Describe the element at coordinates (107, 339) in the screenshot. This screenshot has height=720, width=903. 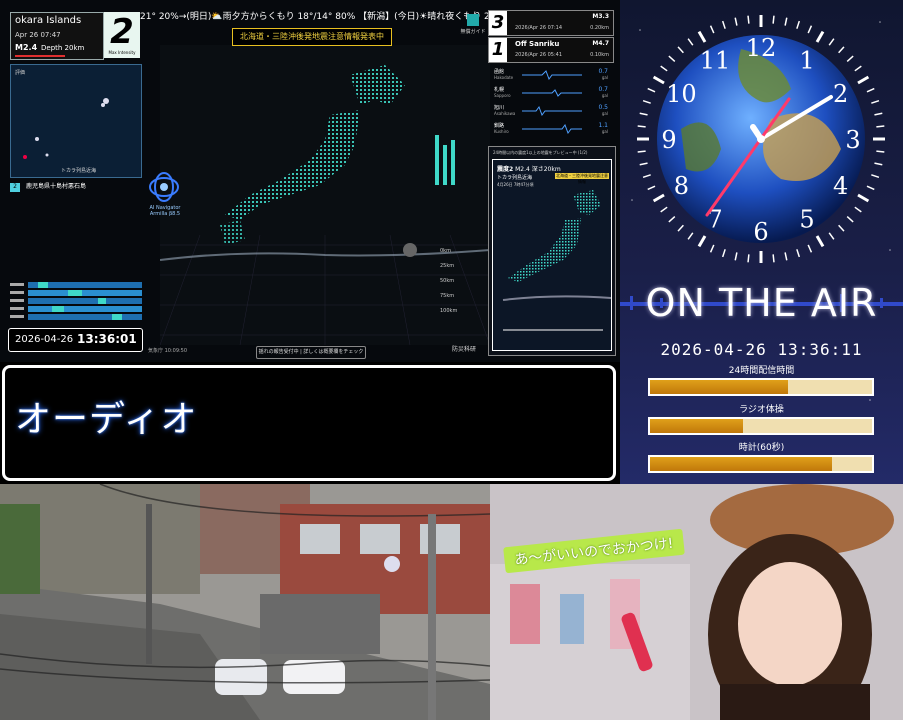
I see `time-text: 13:36:01` at that location.